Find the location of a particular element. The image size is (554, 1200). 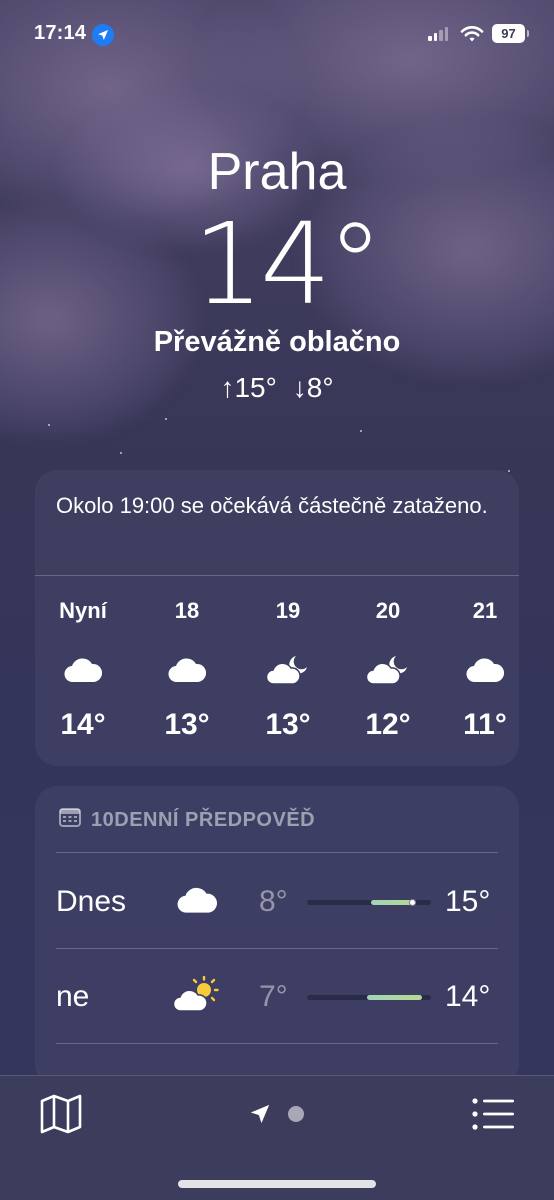

day-name: Dnes is located at coordinates (91, 901).